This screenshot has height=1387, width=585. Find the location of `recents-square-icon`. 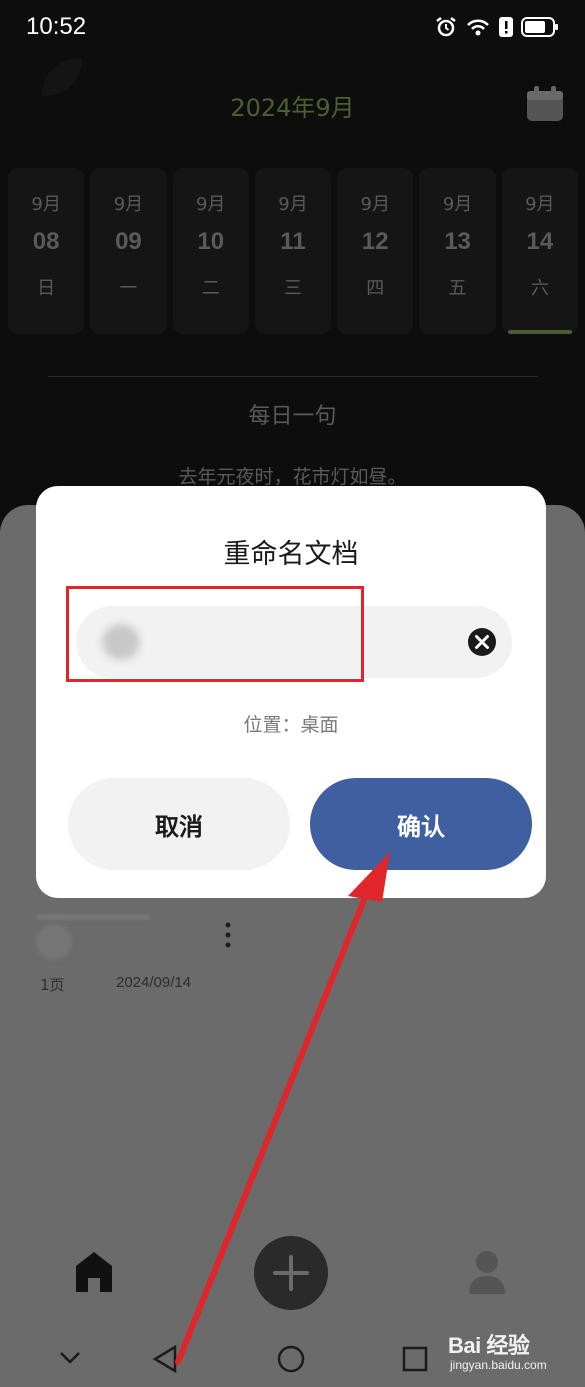

recents-square-icon is located at coordinates (415, 1359).